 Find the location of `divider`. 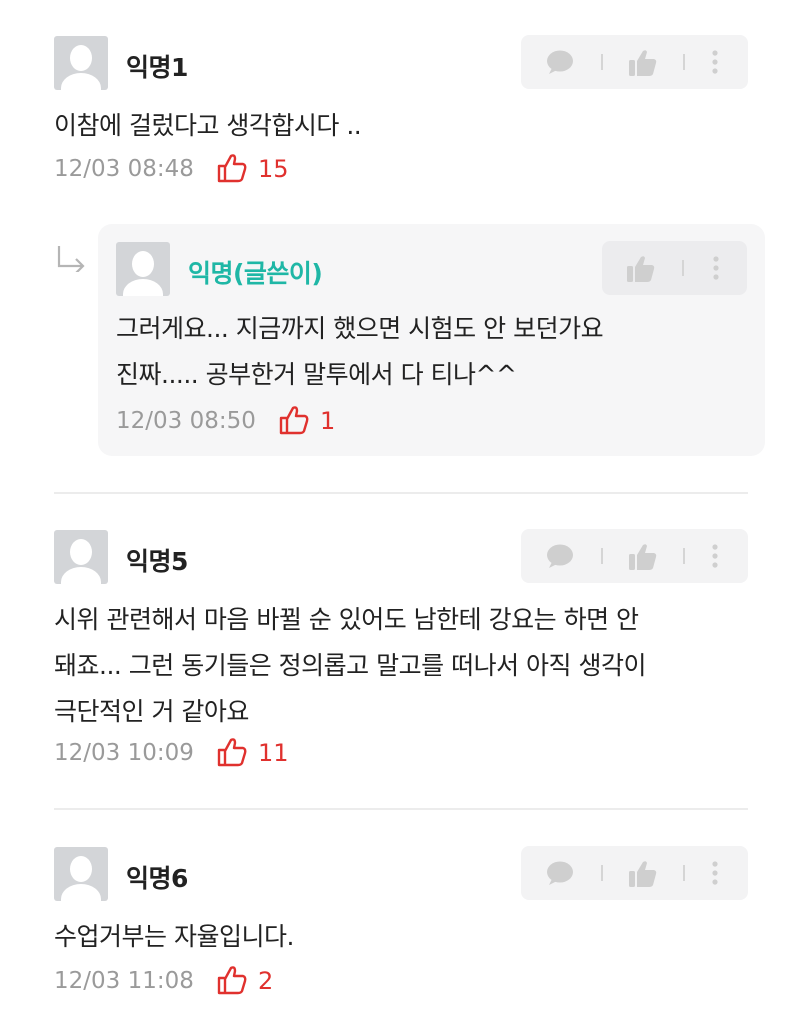

divider is located at coordinates (401, 809).